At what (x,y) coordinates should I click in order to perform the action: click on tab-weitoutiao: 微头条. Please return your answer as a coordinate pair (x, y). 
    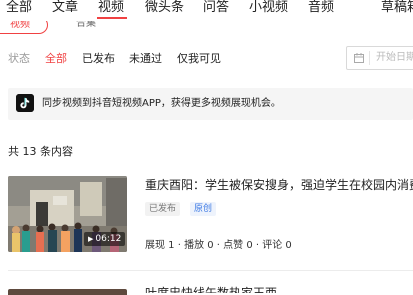
    Looking at the image, I should click on (164, 8).